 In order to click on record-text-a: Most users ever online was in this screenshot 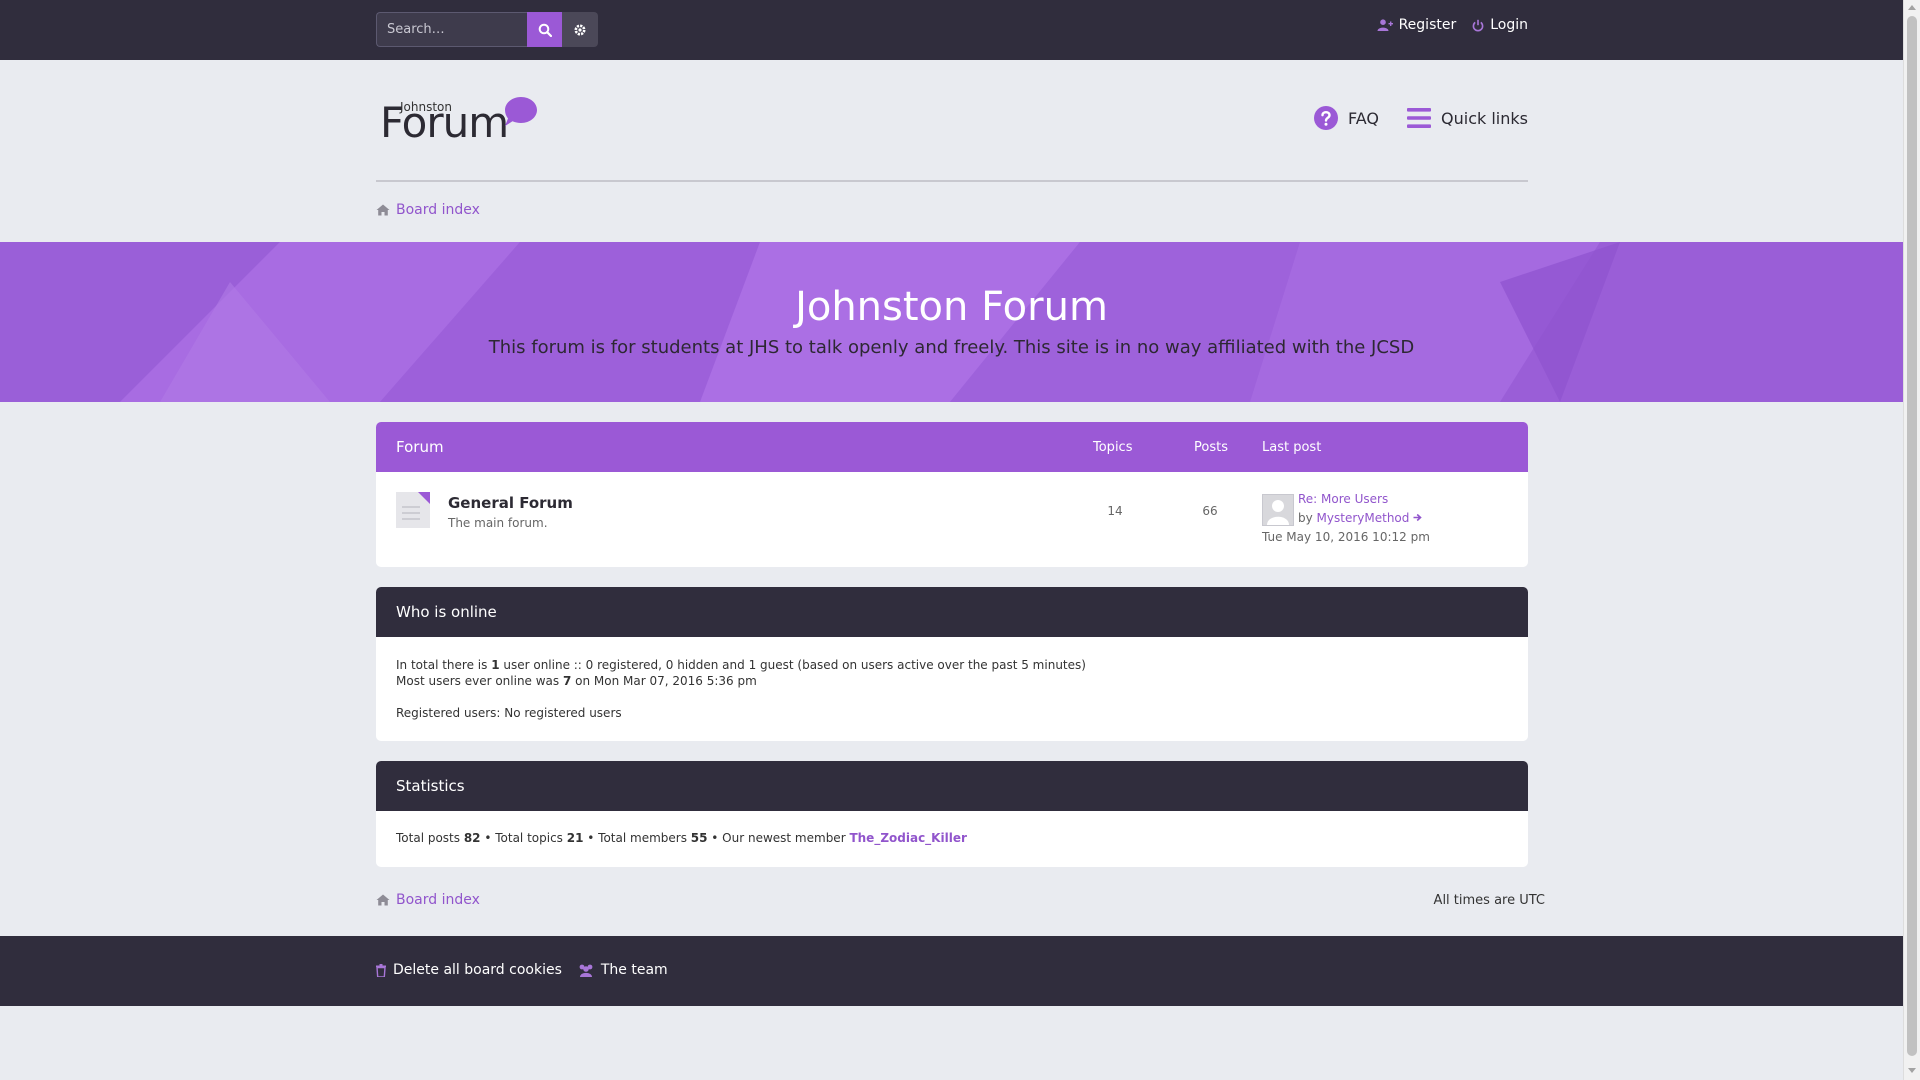, I will do `click(479, 681)`.